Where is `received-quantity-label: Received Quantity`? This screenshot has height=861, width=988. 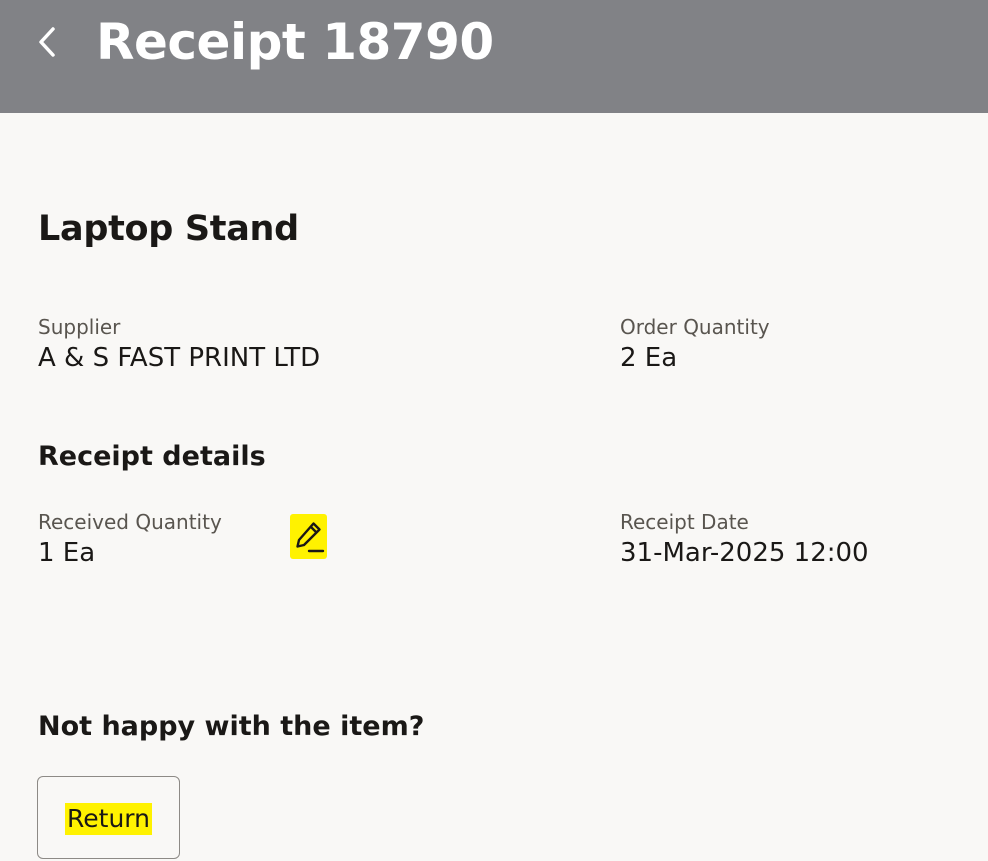
received-quantity-label: Received Quantity is located at coordinates (130, 522).